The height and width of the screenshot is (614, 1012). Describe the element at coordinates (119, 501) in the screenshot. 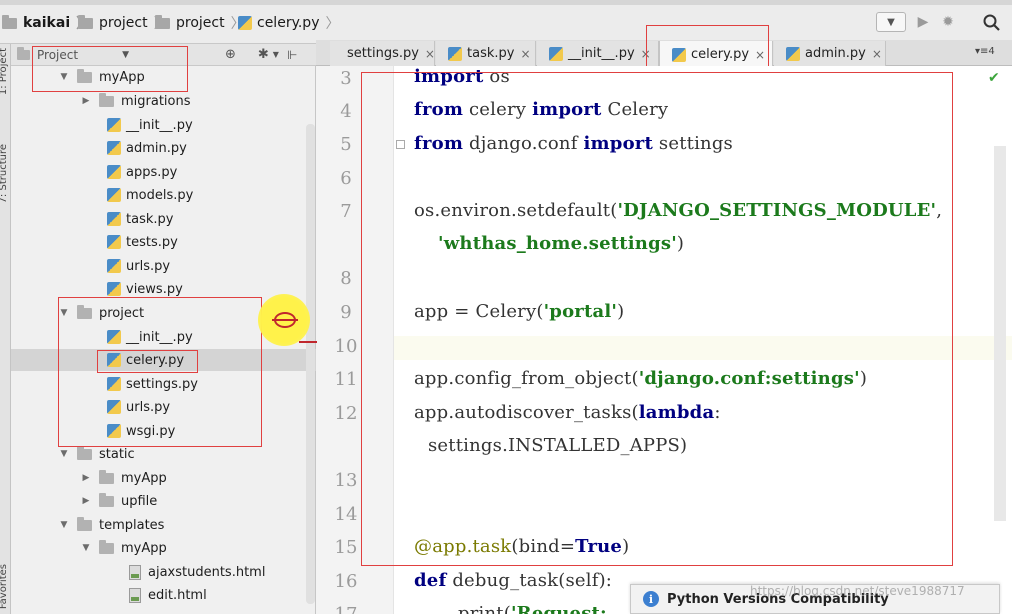

I see `tree-folder-upfile: ▶ upfile` at that location.